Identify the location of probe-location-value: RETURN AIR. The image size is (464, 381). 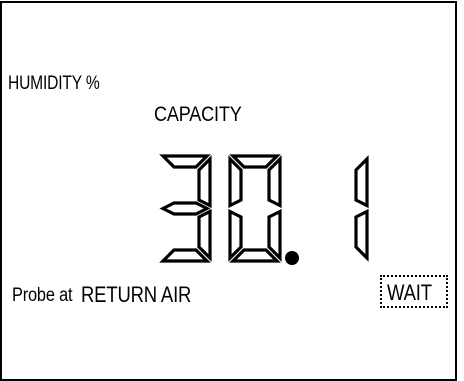
(136, 294).